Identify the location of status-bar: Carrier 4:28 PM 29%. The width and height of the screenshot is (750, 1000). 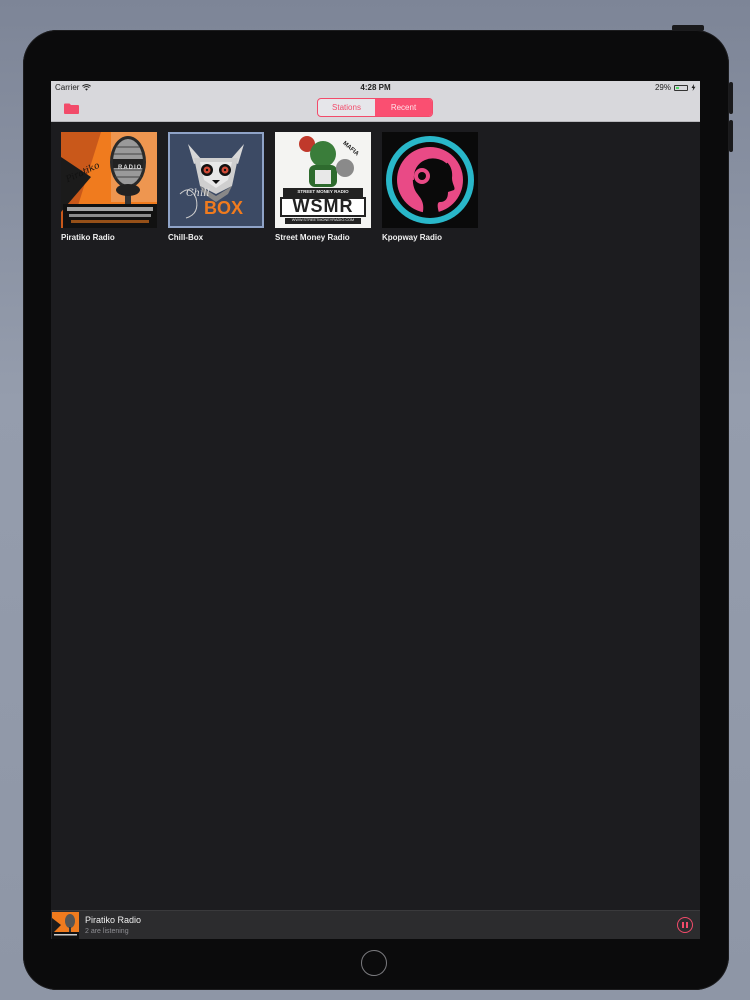
(375, 88).